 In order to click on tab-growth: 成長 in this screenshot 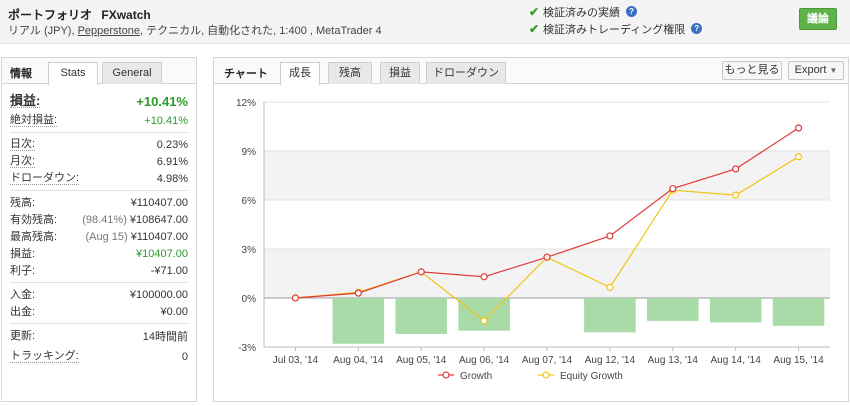, I will do `click(300, 73)`.